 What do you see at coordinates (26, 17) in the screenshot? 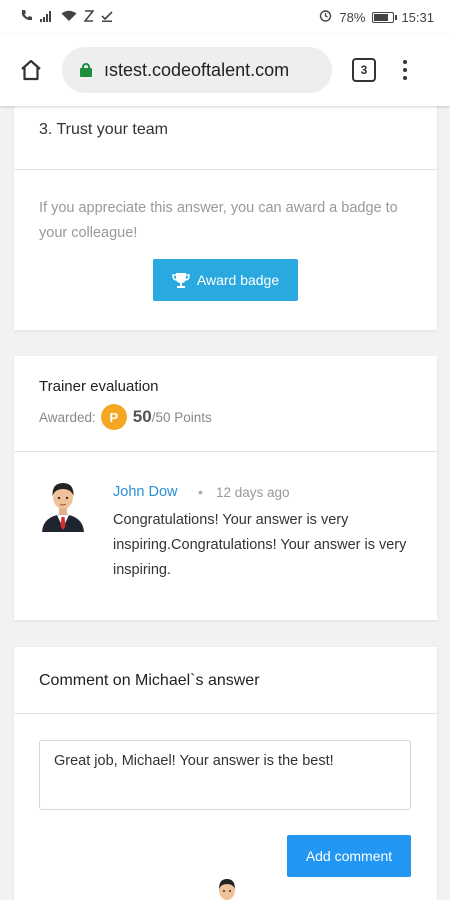
I see `wifi-calling-icon` at bounding box center [26, 17].